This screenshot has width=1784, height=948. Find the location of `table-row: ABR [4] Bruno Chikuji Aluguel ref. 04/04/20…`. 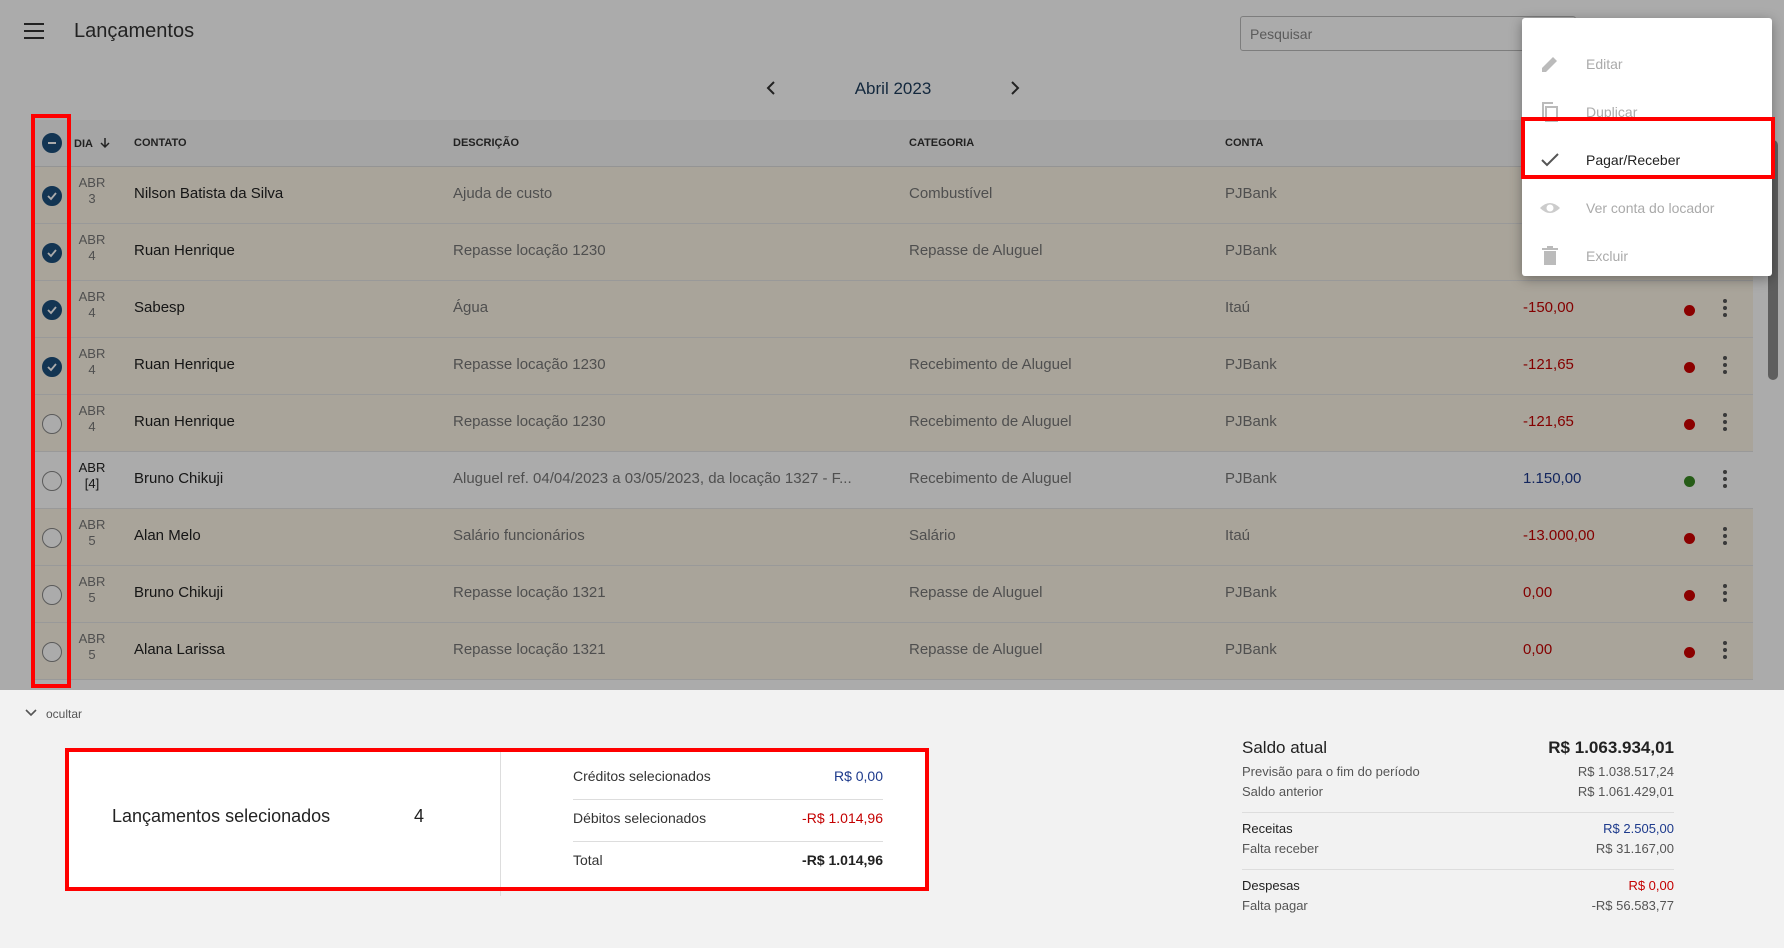

table-row: ABR [4] Bruno Chikuji Aluguel ref. 04/04/20… is located at coordinates (892, 480).